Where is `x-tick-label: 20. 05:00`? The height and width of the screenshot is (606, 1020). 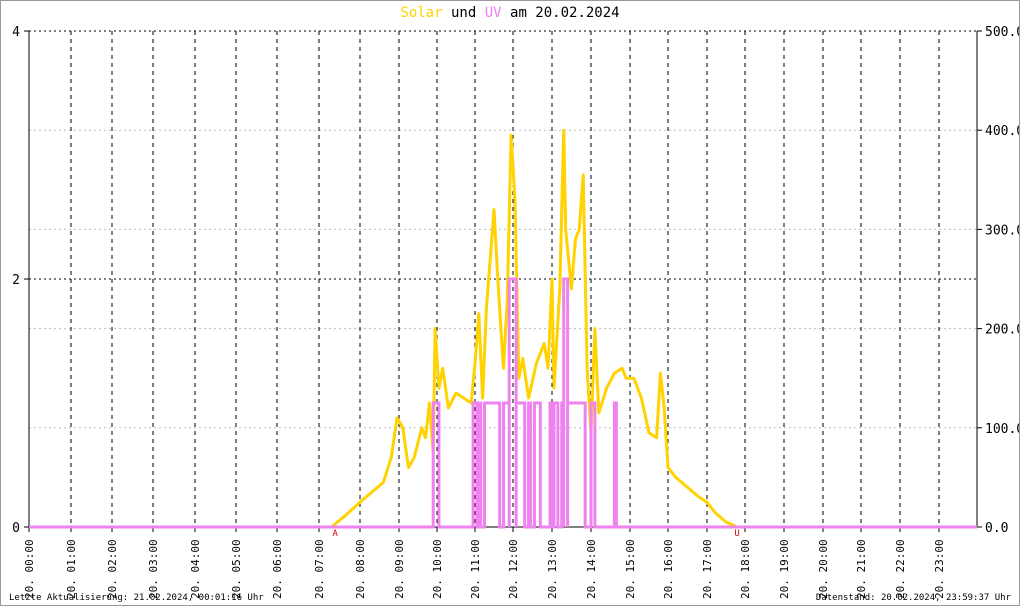 x-tick-label: 20. 05:00 is located at coordinates (236, 569).